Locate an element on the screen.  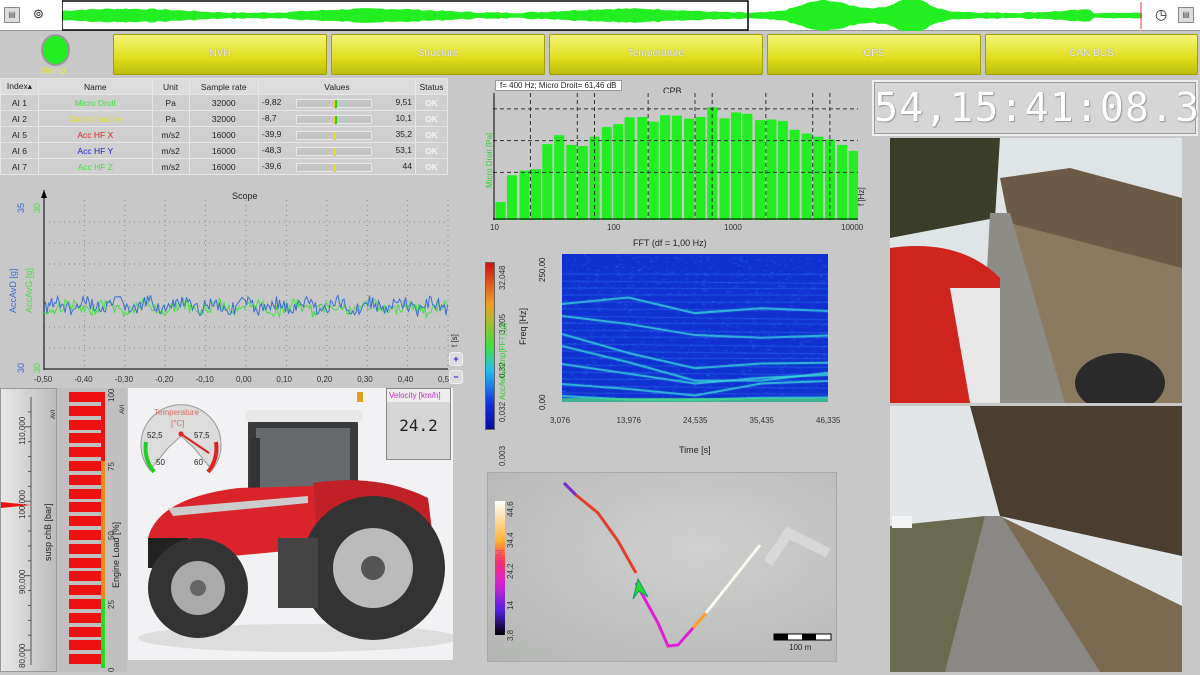
susp-tick: 90,000 is located at coordinates (22, 581).